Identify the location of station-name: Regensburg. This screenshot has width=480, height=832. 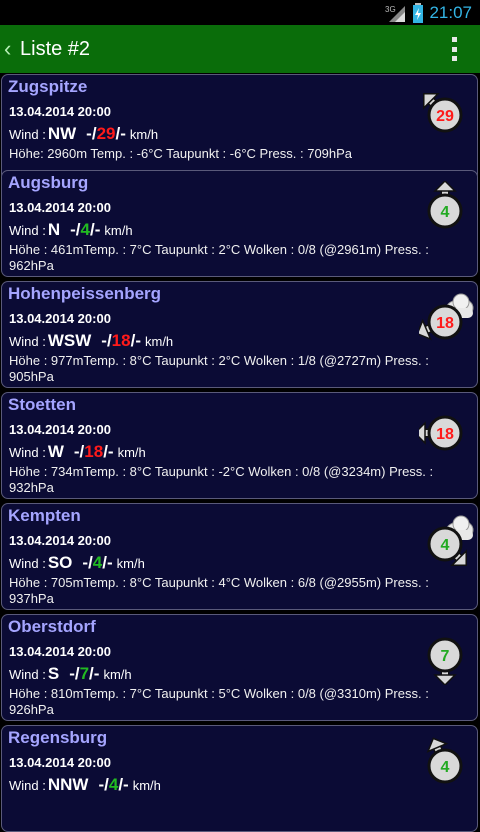
(58, 737).